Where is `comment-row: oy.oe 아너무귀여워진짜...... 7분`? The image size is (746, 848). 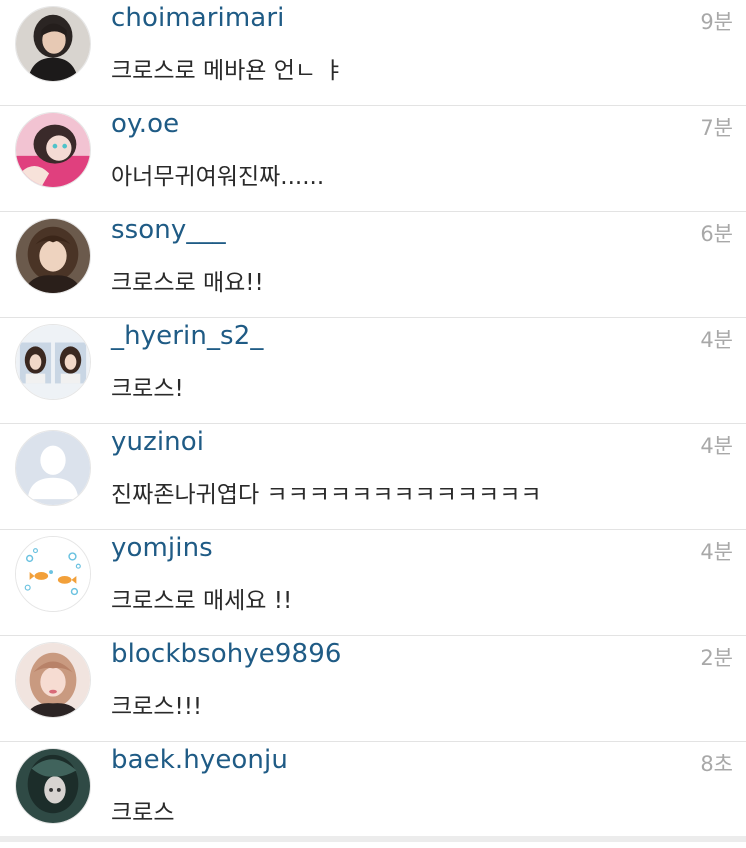 comment-row: oy.oe 아너무귀여워진짜...... 7분 is located at coordinates (373, 159).